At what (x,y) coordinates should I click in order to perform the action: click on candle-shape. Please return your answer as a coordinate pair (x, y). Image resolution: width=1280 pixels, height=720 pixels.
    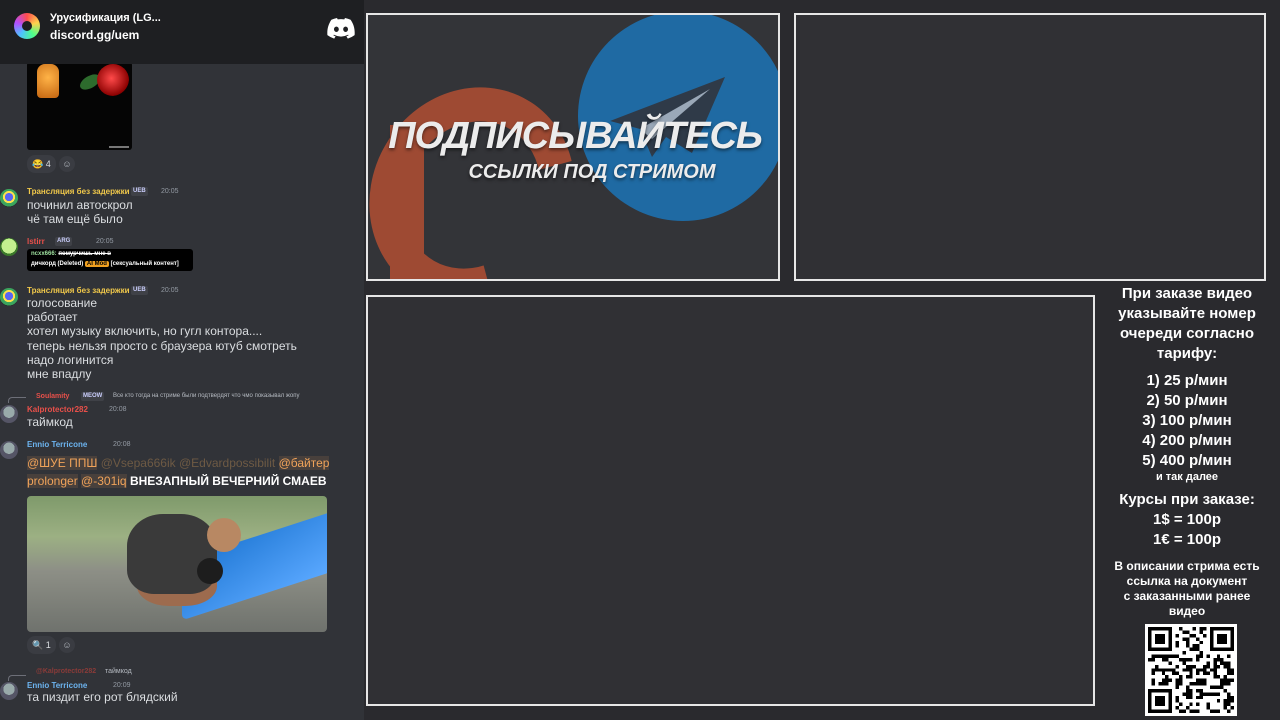
    Looking at the image, I should click on (48, 81).